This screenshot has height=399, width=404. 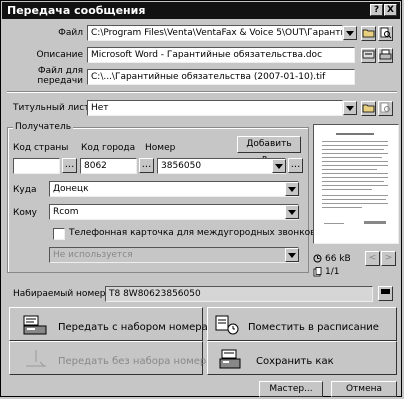 What do you see at coordinates (388, 258) in the screenshot?
I see `next-page-button: >` at bounding box center [388, 258].